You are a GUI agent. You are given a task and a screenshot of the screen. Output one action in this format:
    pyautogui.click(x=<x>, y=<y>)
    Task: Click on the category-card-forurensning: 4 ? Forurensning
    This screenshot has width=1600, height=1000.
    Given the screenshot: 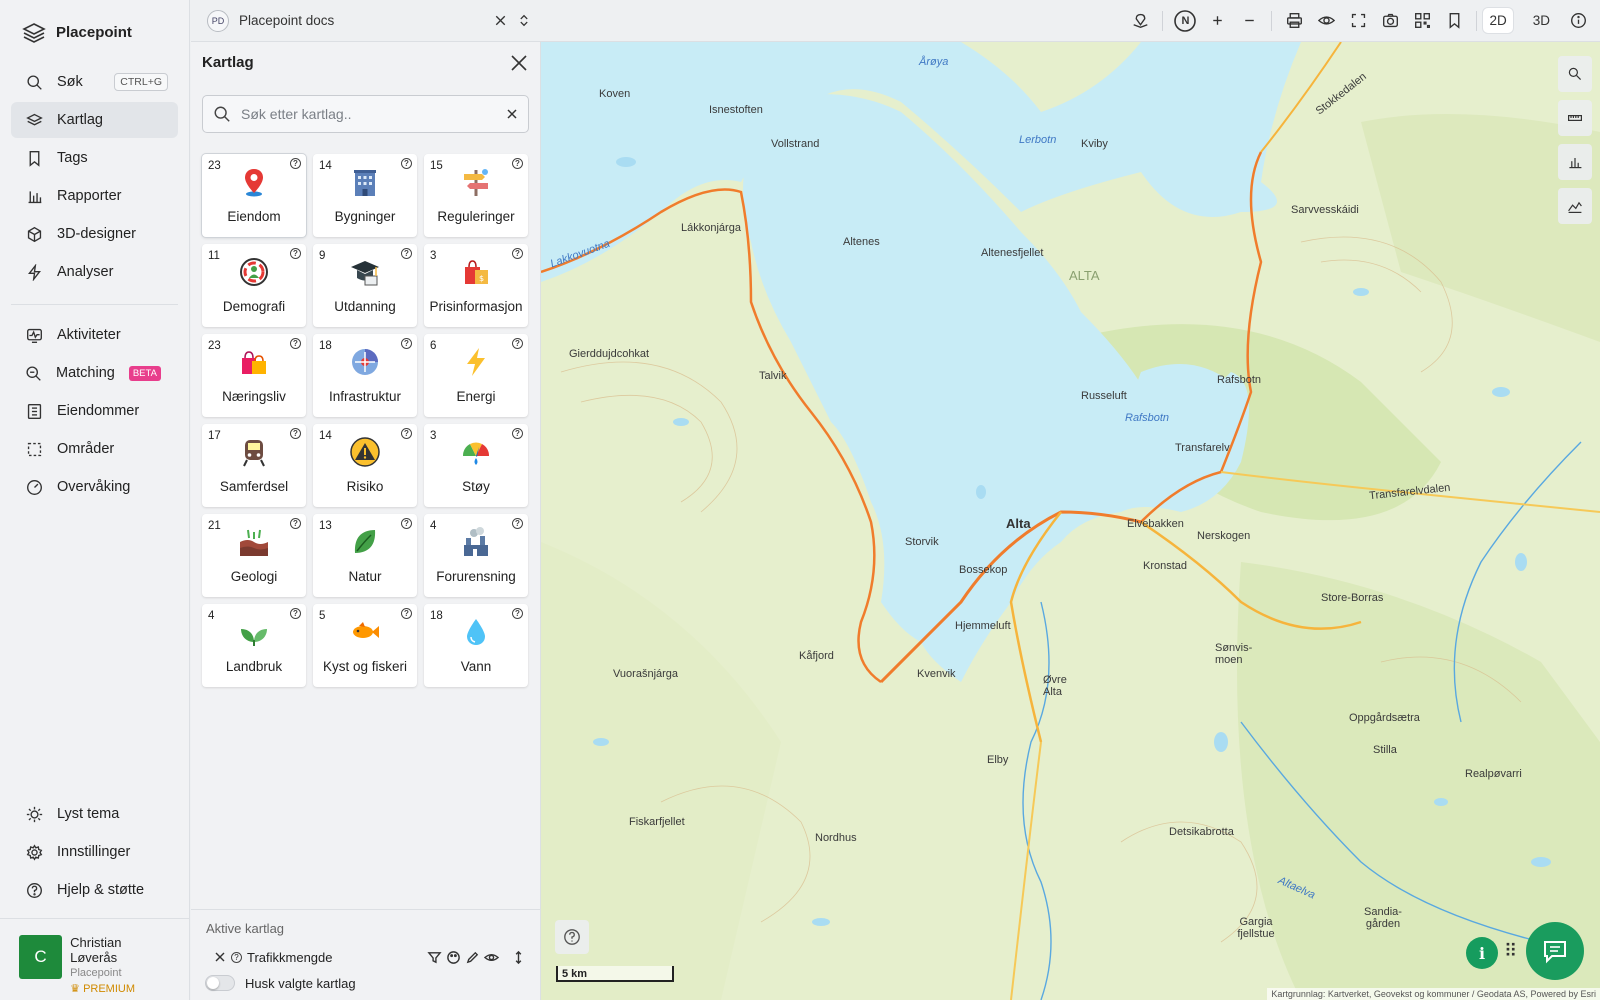 What is the action you would take?
    pyautogui.click(x=476, y=555)
    